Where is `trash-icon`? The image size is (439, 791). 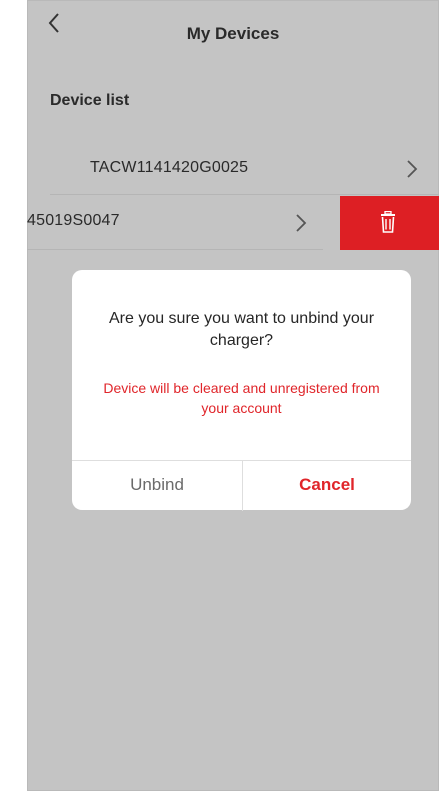
trash-icon is located at coordinates (388, 222).